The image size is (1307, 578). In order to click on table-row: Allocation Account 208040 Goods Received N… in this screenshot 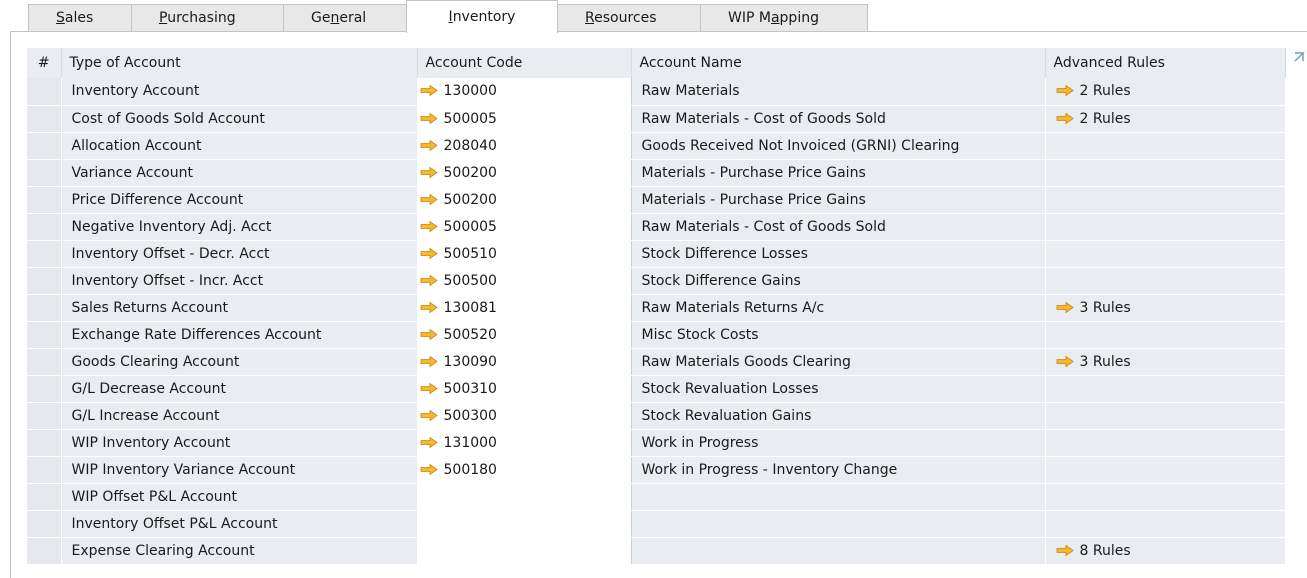, I will do `click(656, 146)`.